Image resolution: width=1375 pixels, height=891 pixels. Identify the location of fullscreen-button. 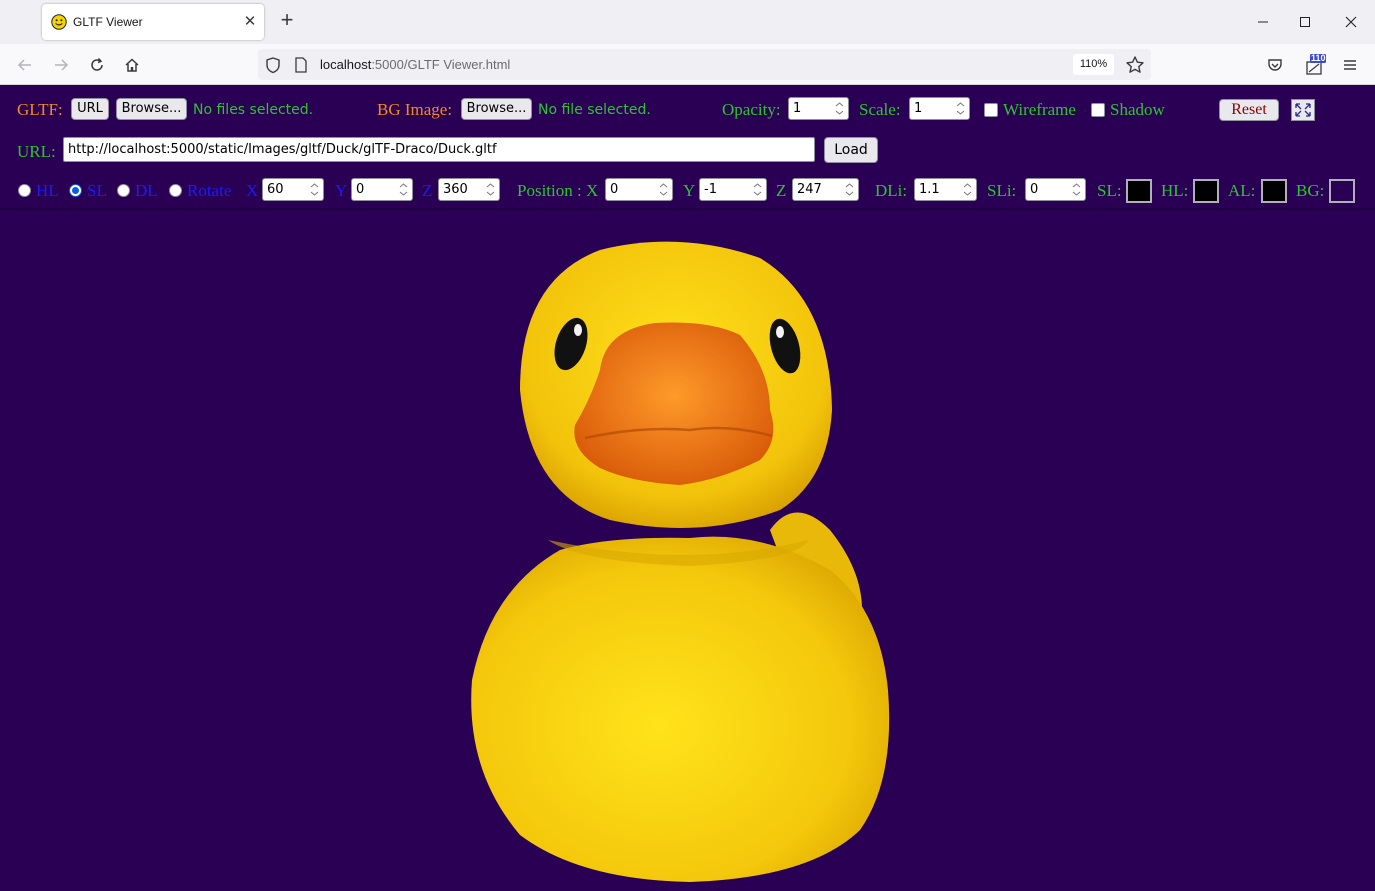
(1303, 110).